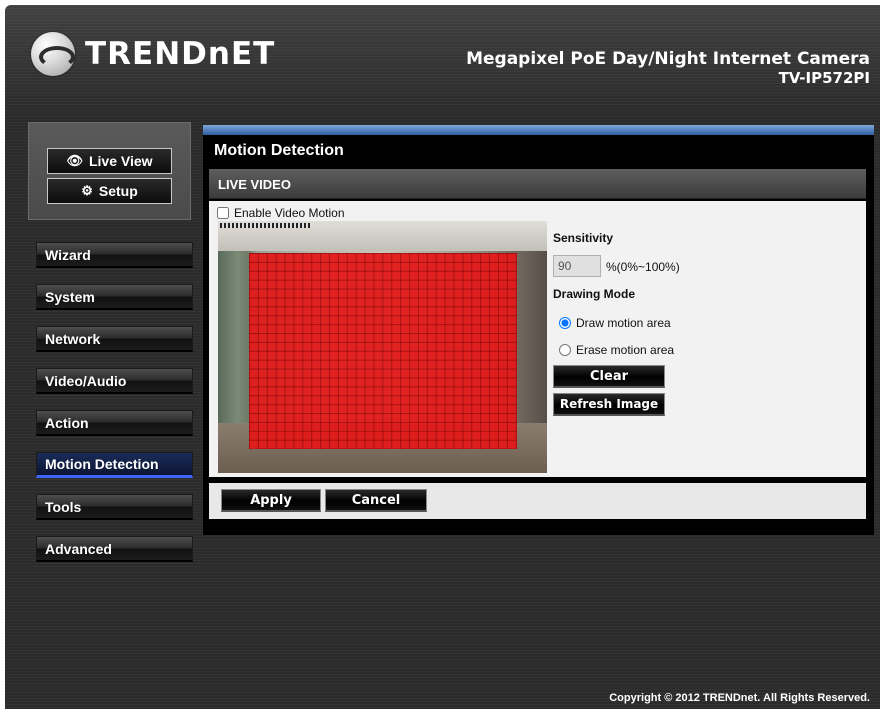  I want to click on clear-button: Clear, so click(609, 376).